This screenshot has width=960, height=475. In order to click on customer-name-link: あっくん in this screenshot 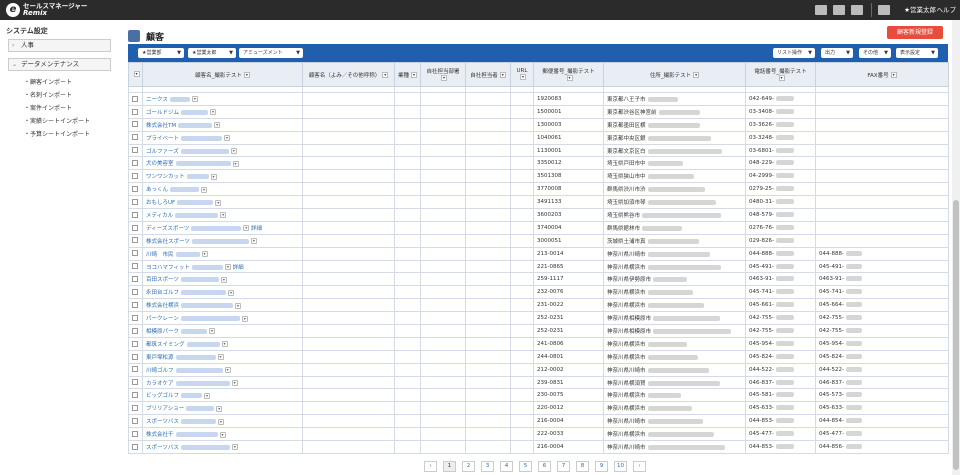, I will do `click(157, 190)`.